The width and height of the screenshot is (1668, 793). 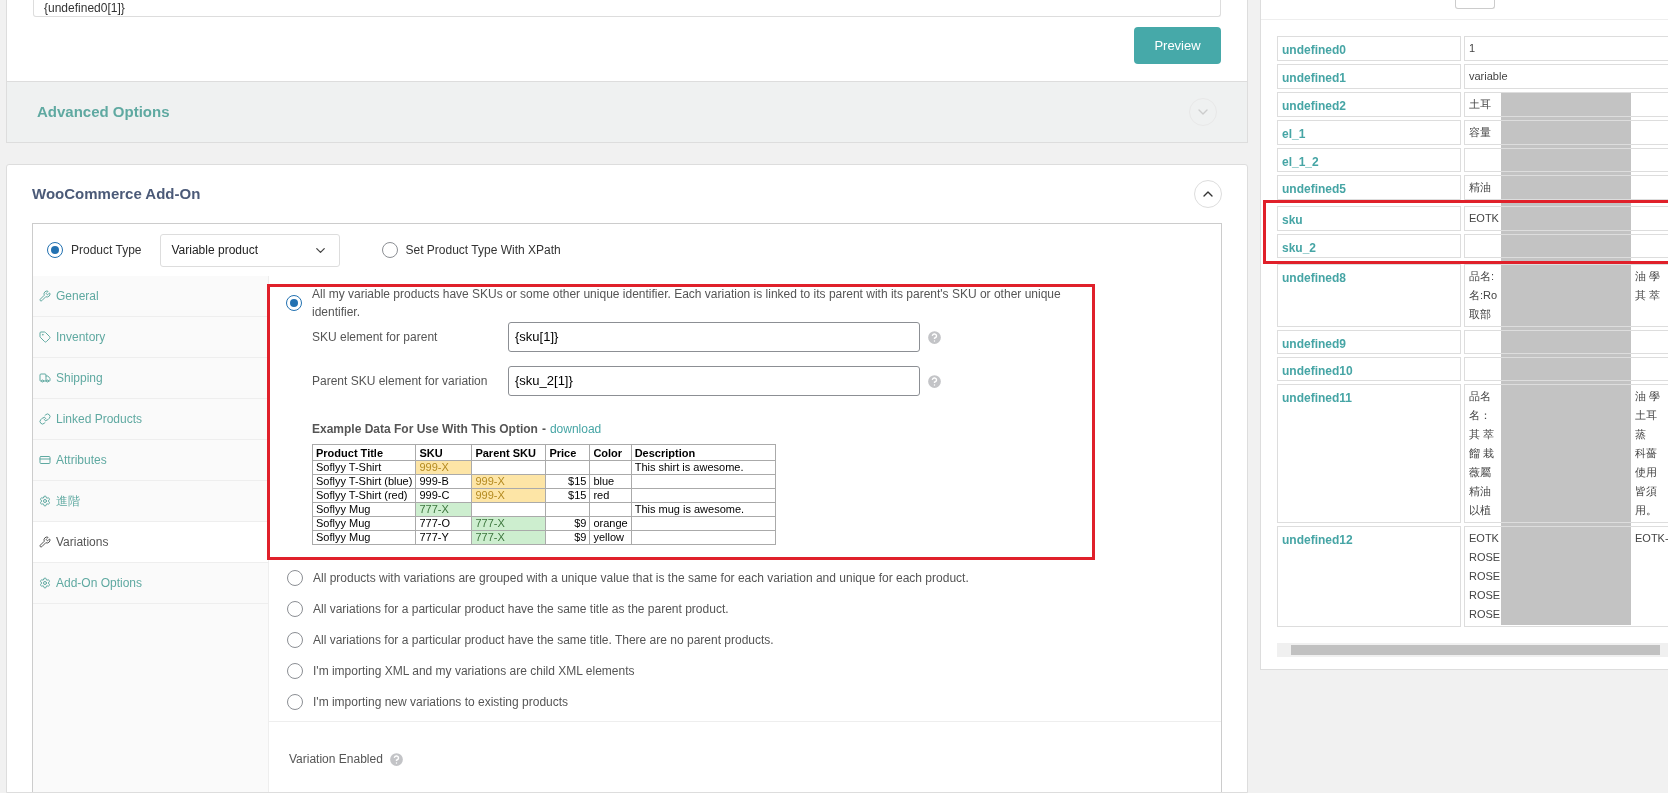 What do you see at coordinates (45, 337) in the screenshot?
I see `tag-icon` at bounding box center [45, 337].